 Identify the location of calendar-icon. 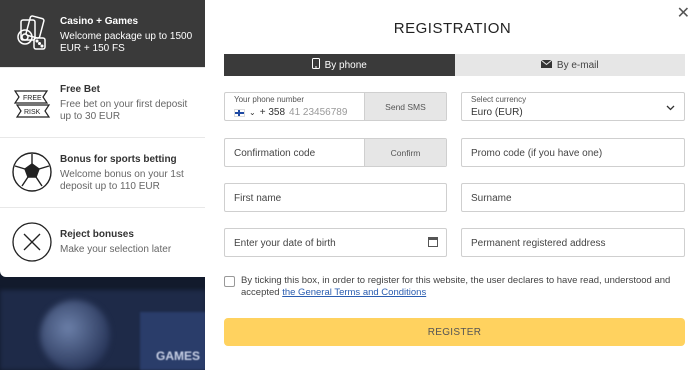
(433, 242).